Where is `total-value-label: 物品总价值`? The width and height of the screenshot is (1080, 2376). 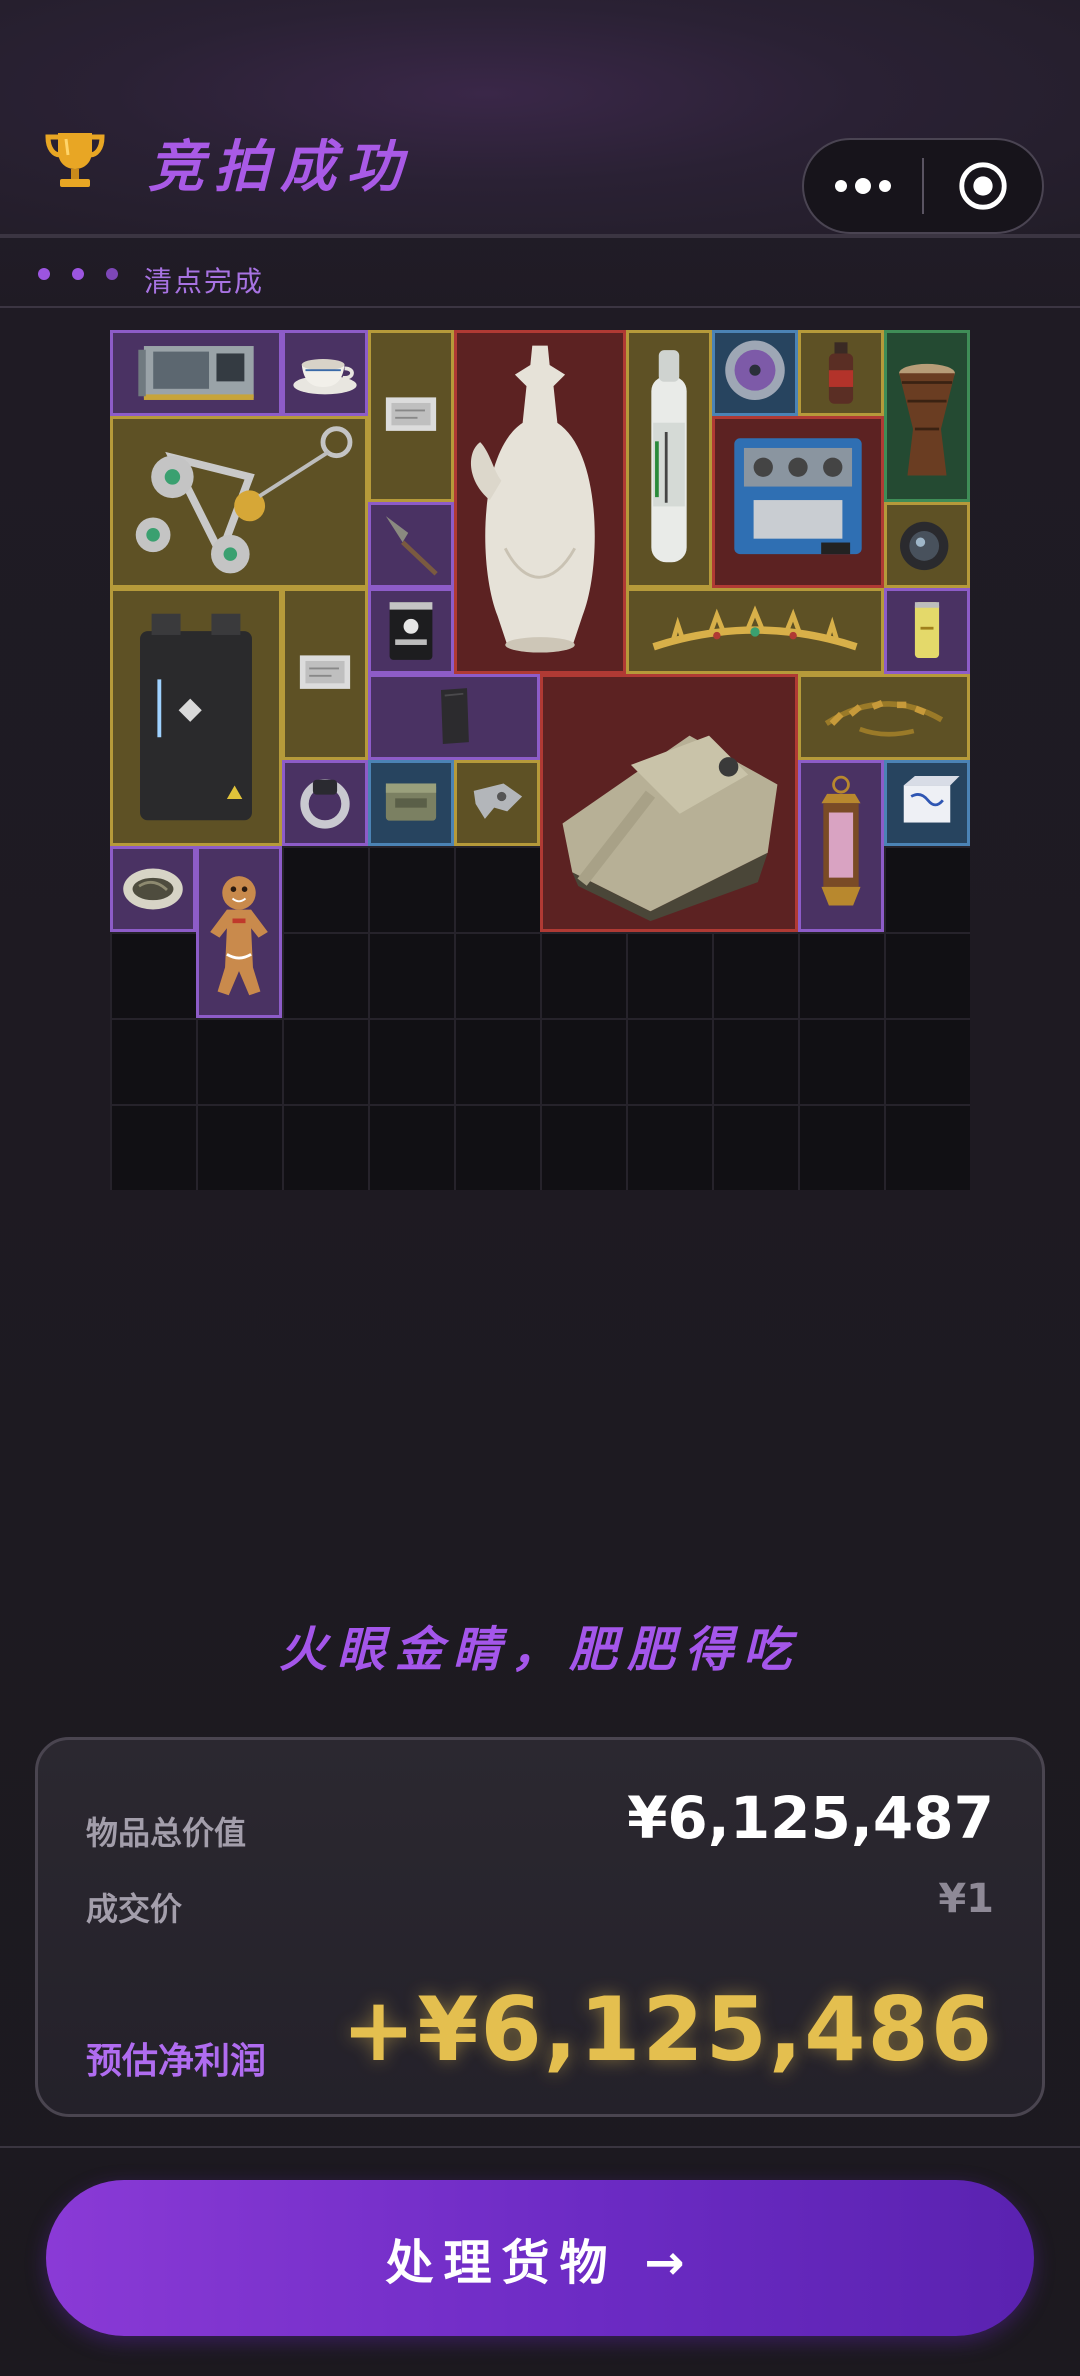
total-value-label: 物品总价值 is located at coordinates (166, 1833).